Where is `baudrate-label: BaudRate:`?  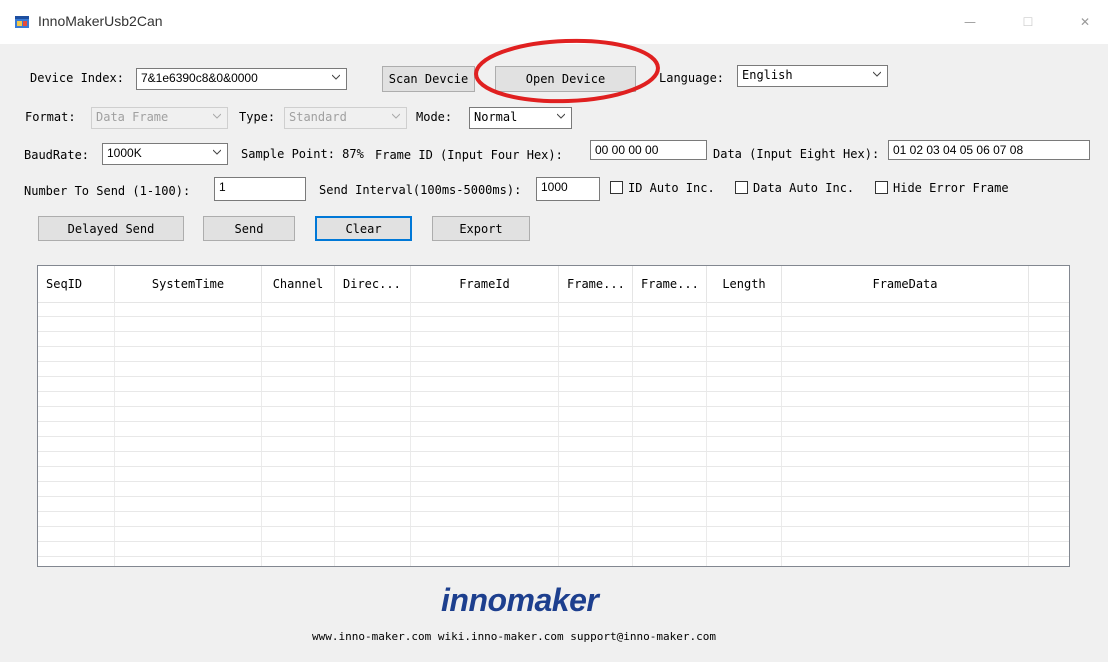
baudrate-label: BaudRate: is located at coordinates (57, 155).